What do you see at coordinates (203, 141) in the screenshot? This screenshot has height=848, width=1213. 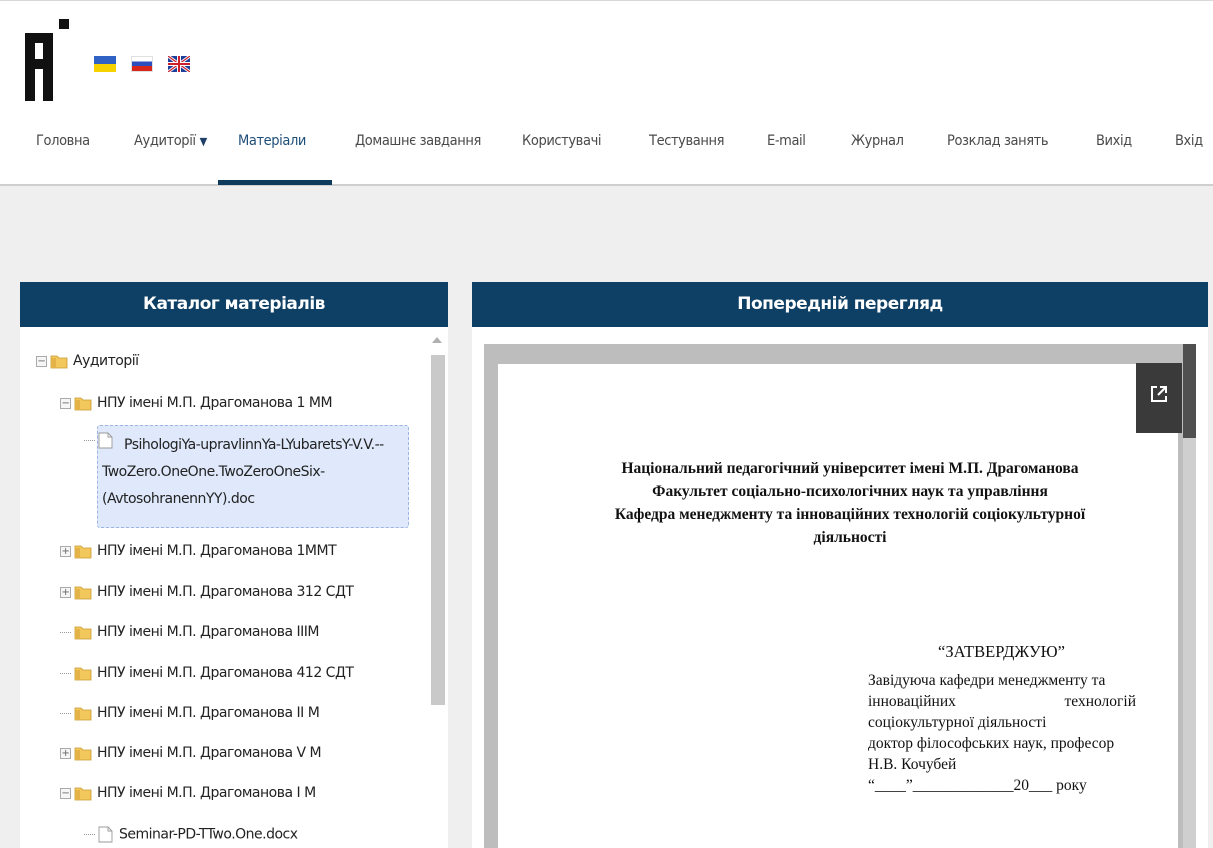 I see `chevron-down-icon: ▼` at bounding box center [203, 141].